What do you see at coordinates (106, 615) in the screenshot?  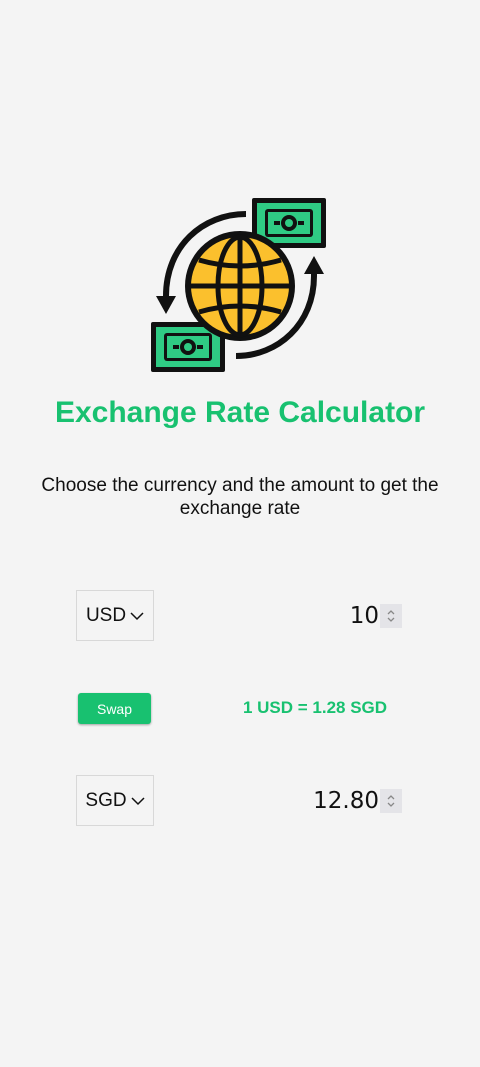 I see `from-currency-value: USD` at bounding box center [106, 615].